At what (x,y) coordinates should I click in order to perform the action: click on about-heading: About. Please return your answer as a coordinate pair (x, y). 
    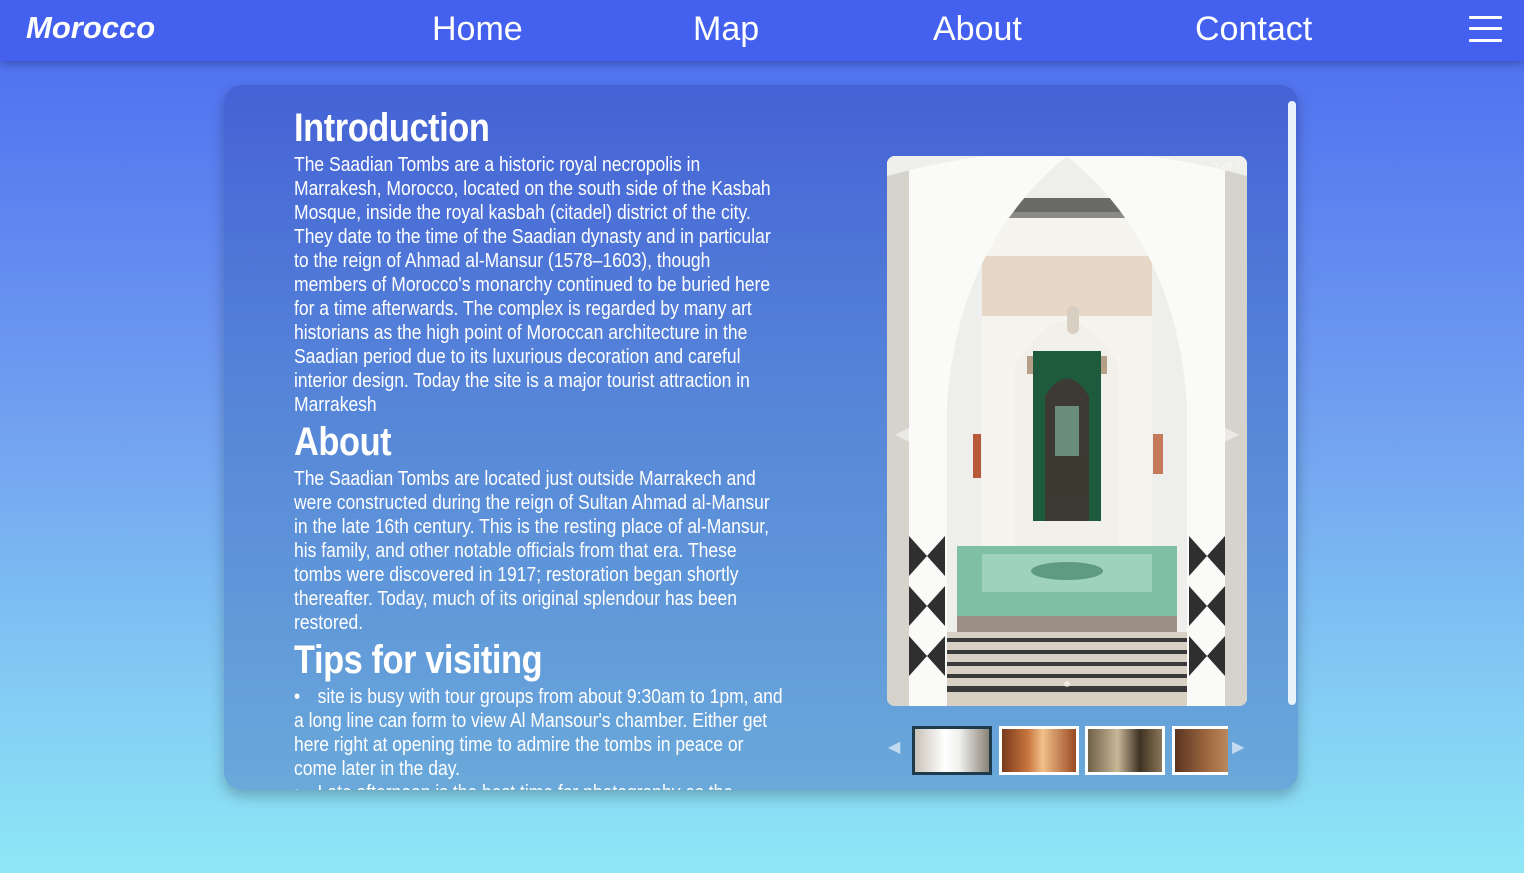
    Looking at the image, I should click on (343, 442).